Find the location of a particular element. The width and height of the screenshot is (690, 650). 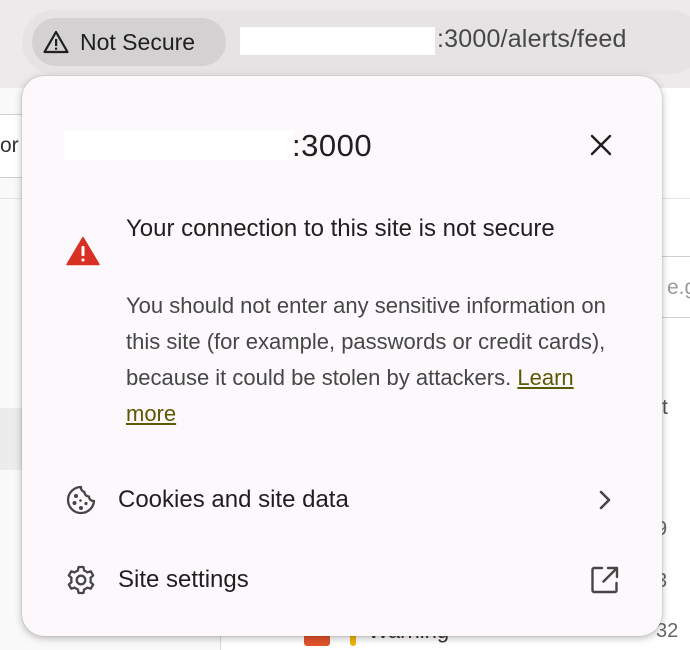

security-chip-button: Not Secure is located at coordinates (129, 42).